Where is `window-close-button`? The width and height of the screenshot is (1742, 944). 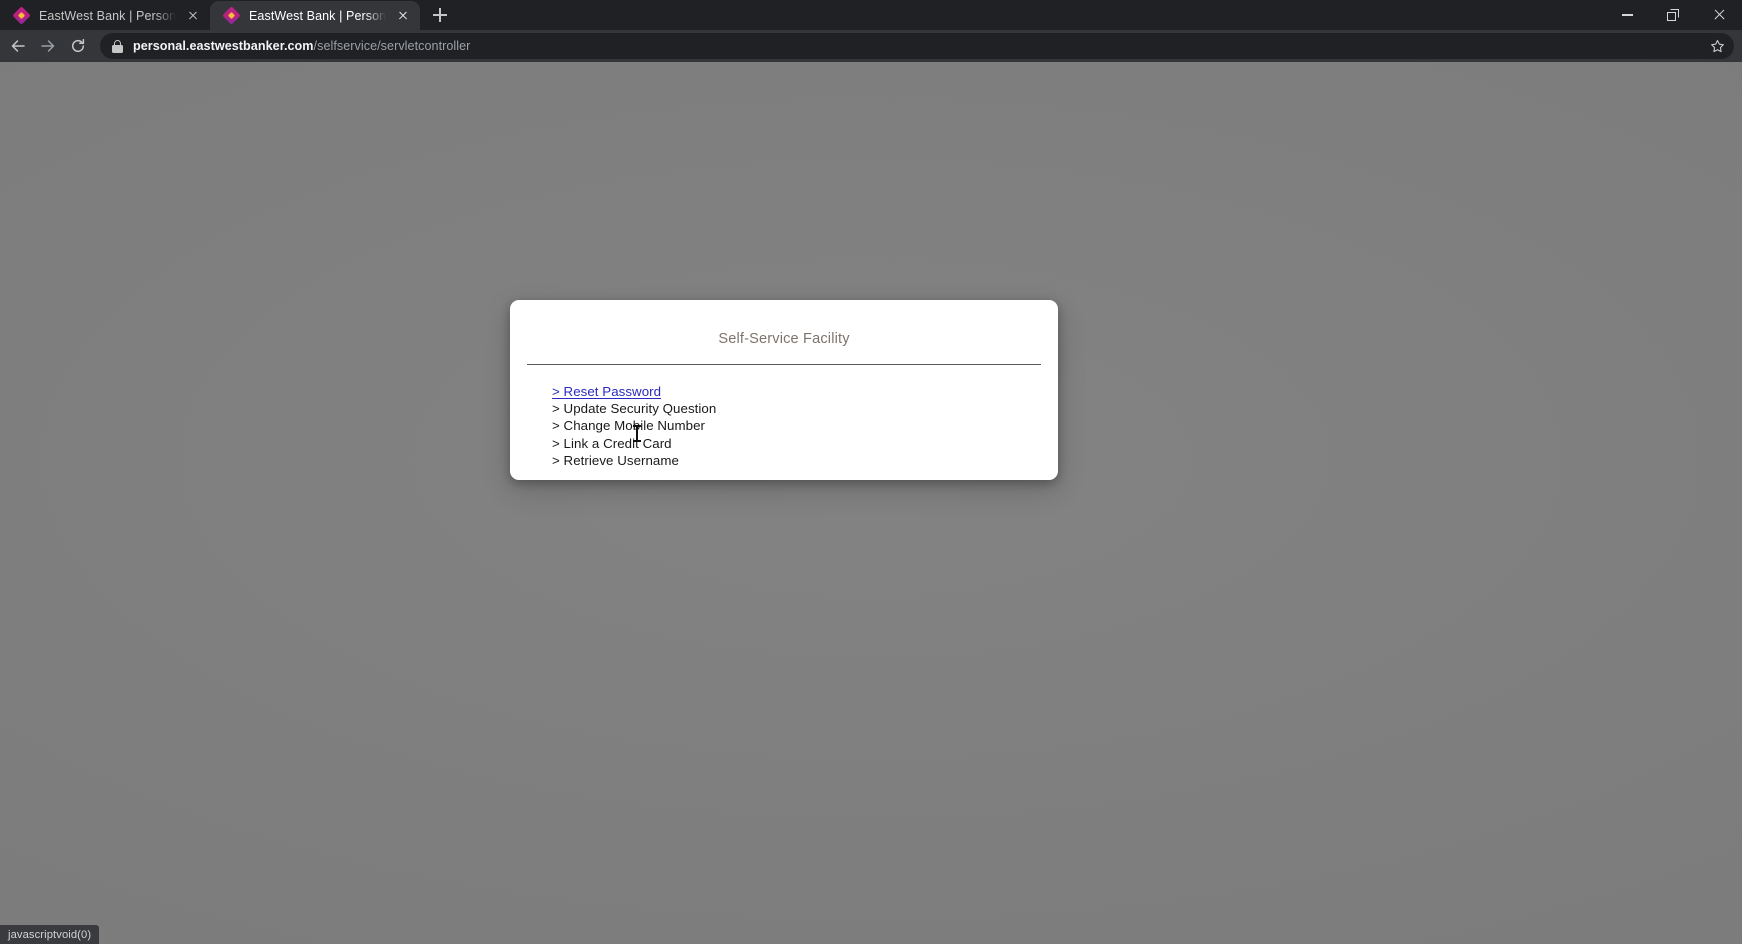
window-close-button is located at coordinates (1719, 15).